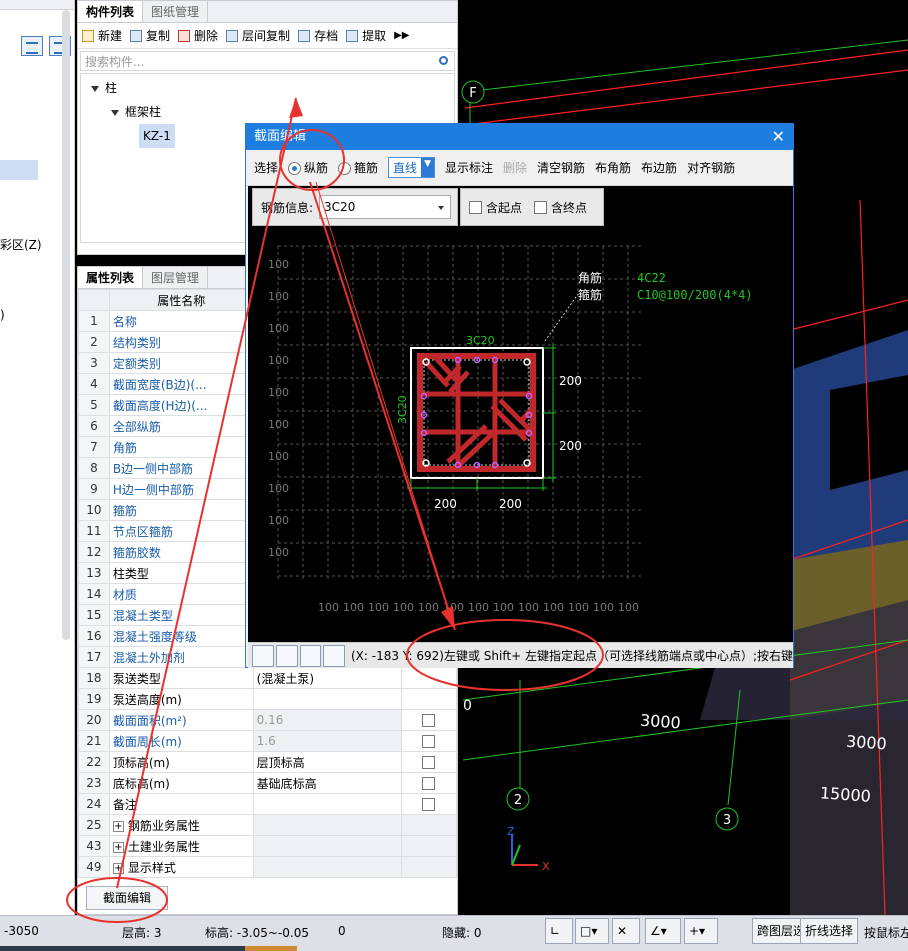  What do you see at coordinates (374, 36) in the screenshot?
I see `extract-label: 提取` at bounding box center [374, 36].